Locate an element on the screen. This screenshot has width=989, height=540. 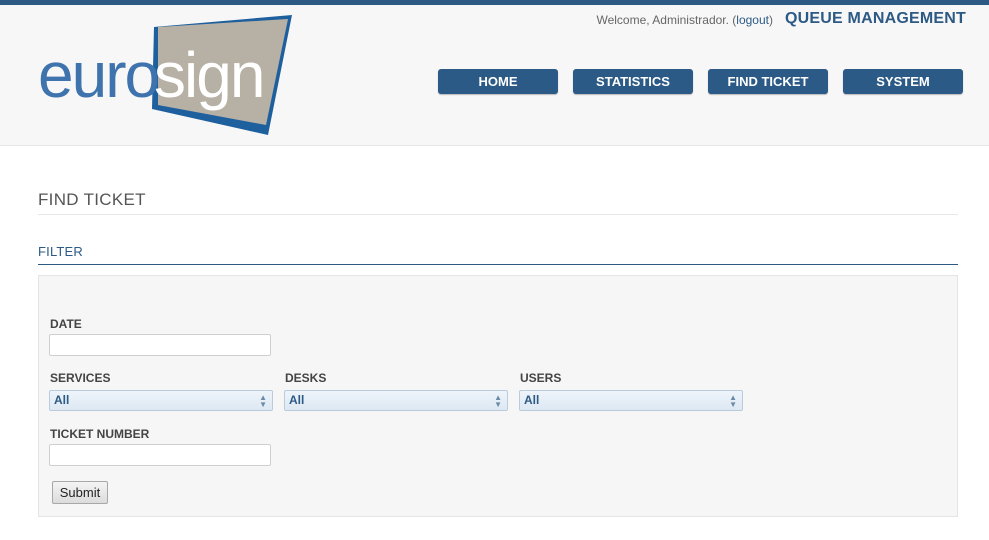
welcome-text: Welcome, Administrador. ( is located at coordinates (666, 20).